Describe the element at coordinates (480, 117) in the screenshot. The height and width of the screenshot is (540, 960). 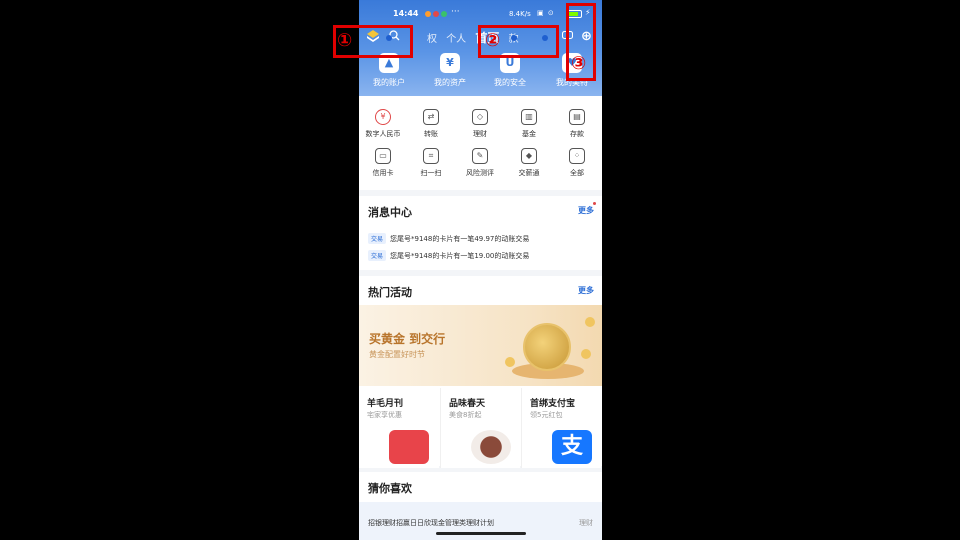
I see `wealth-icon: ◇` at that location.